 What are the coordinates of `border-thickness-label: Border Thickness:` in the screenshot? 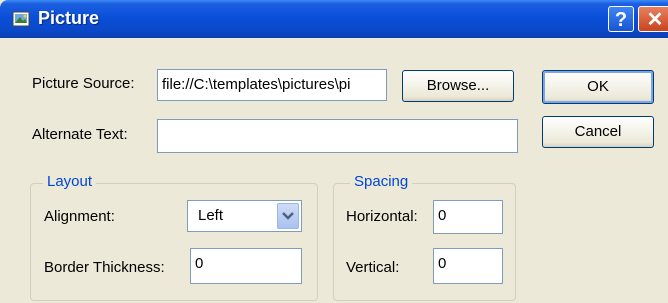 It's located at (104, 267).